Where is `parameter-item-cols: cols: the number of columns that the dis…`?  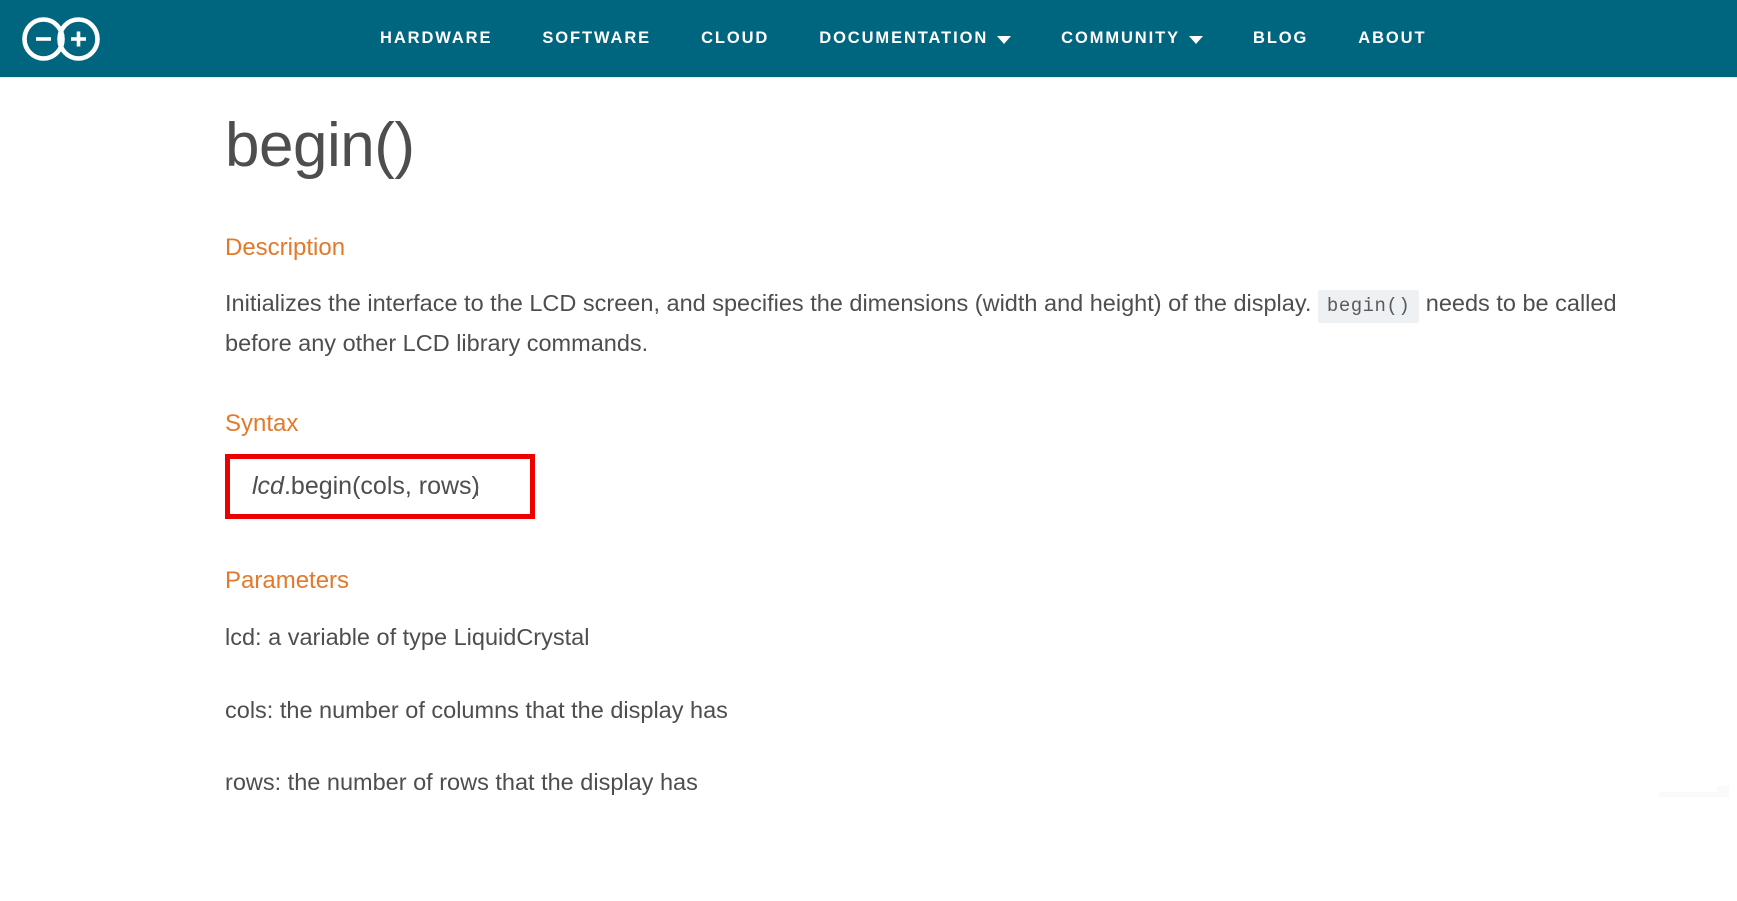 parameter-item-cols: cols: the number of columns that the dis… is located at coordinates (476, 709).